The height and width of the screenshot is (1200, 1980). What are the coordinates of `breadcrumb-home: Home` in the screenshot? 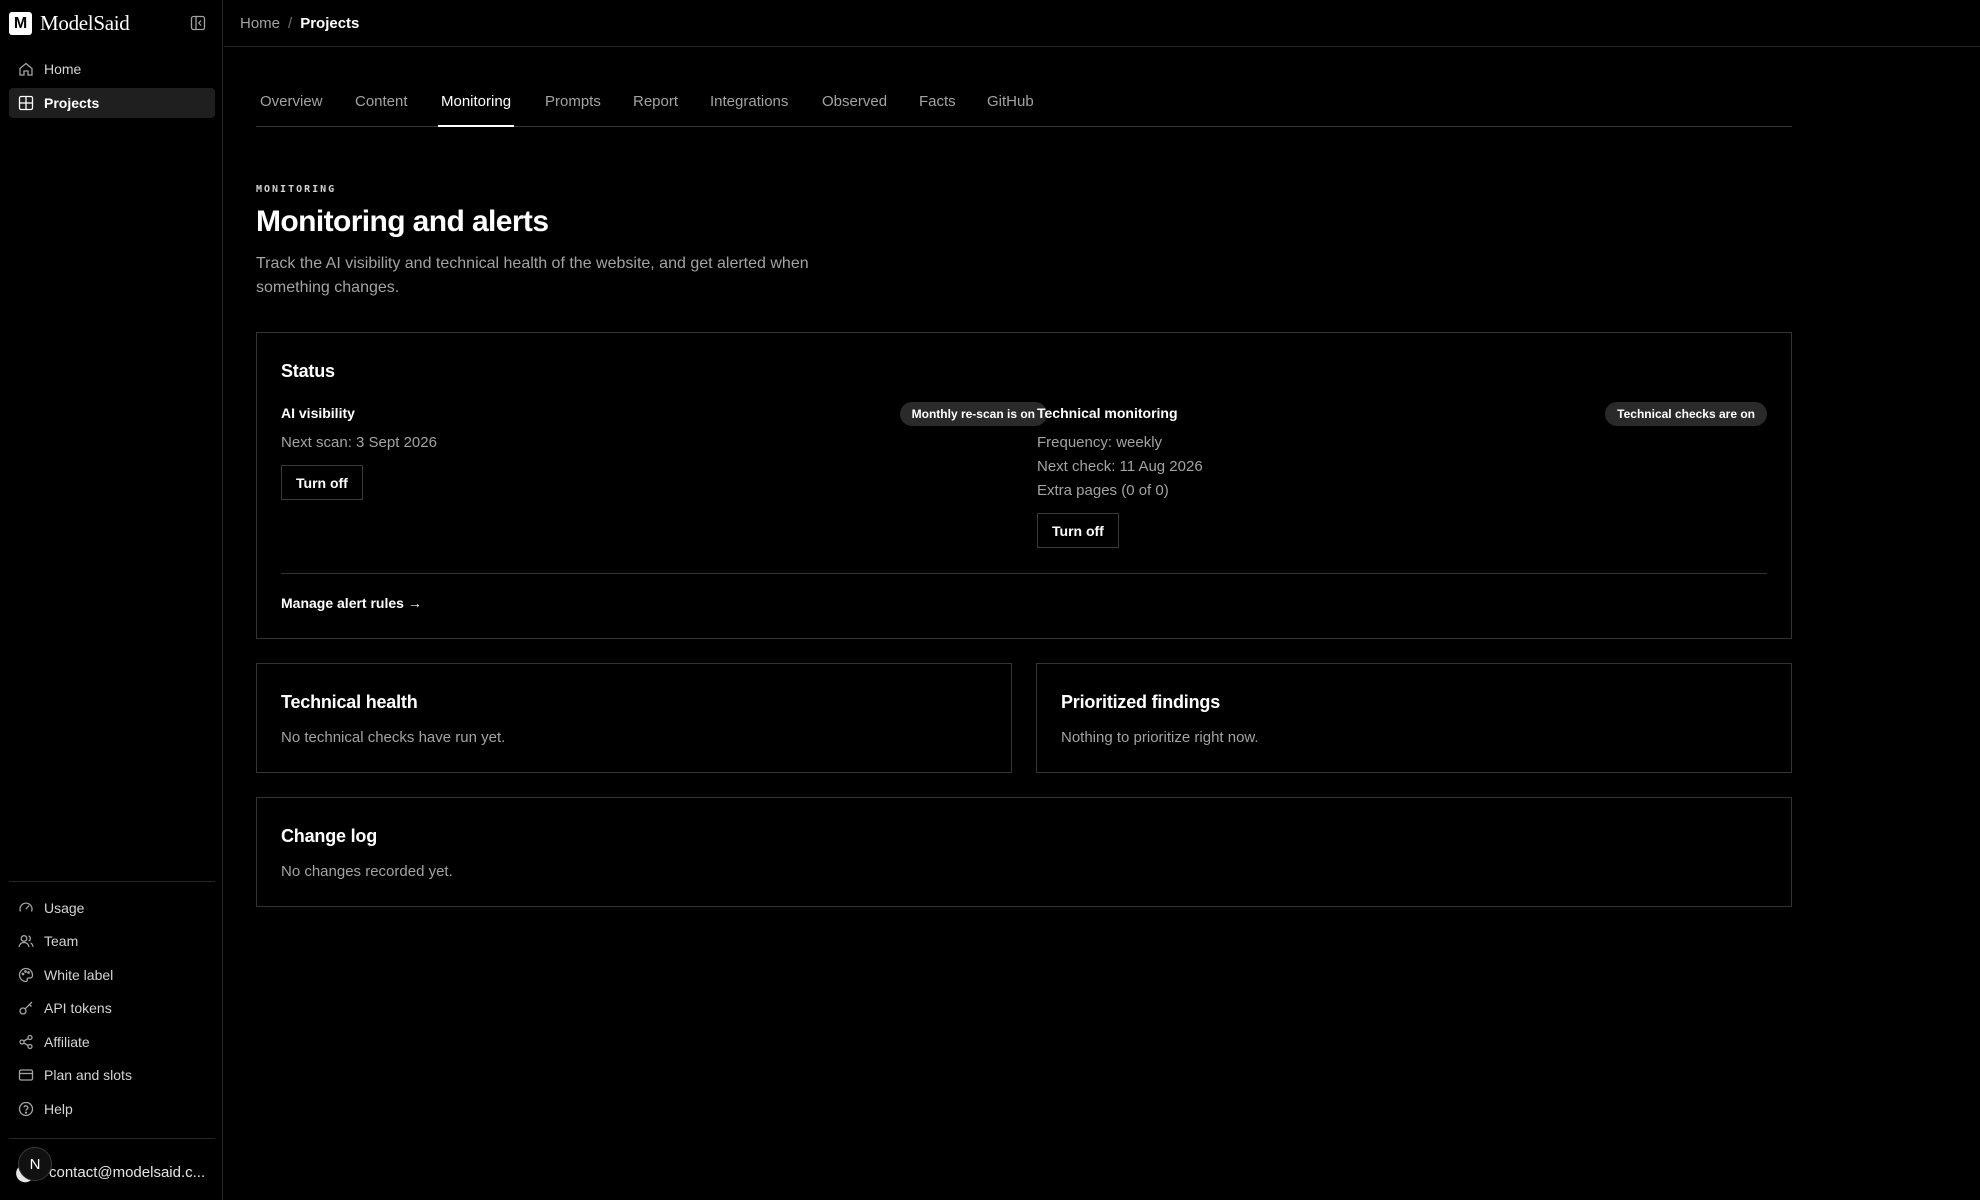 It's located at (260, 23).